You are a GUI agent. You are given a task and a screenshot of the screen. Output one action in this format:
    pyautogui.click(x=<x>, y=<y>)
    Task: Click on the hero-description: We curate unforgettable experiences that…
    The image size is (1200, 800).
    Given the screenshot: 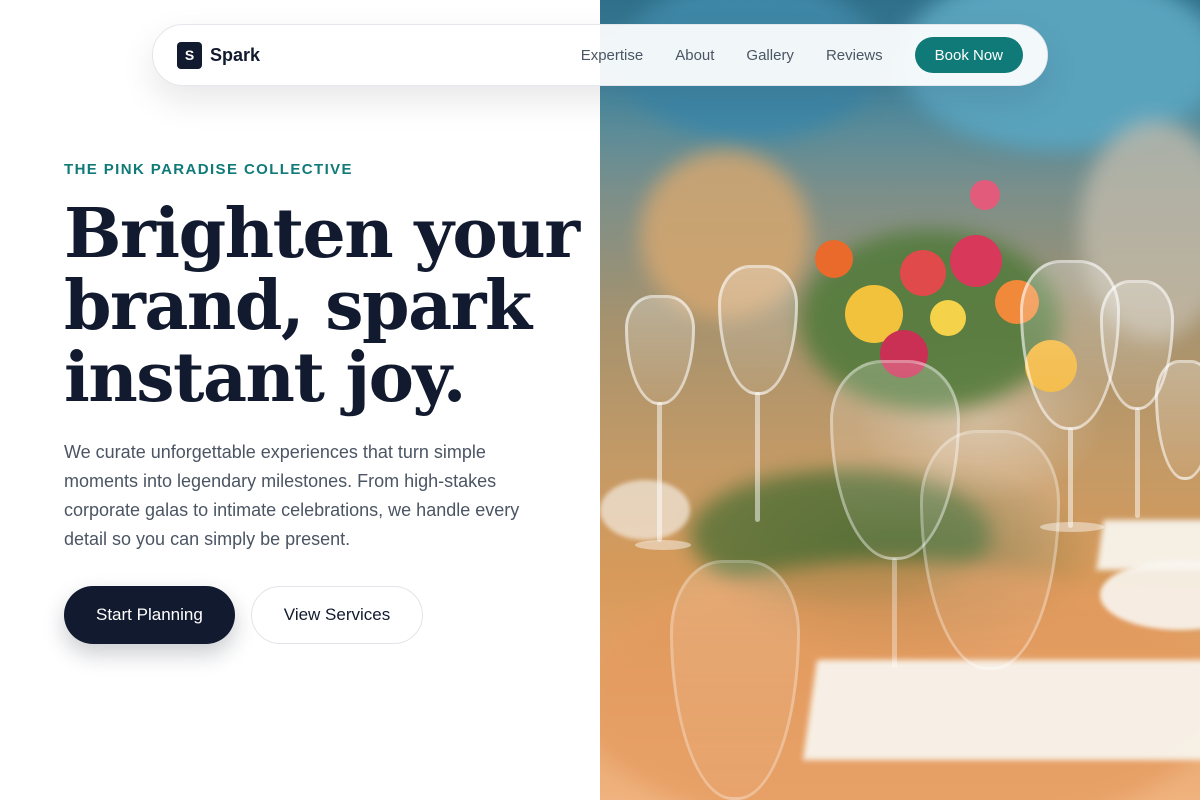 What is the action you would take?
    pyautogui.click(x=292, y=495)
    